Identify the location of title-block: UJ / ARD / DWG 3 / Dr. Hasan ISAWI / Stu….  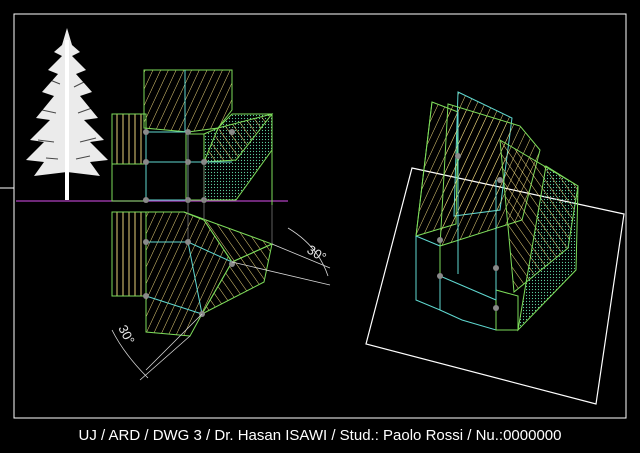
(320, 435).